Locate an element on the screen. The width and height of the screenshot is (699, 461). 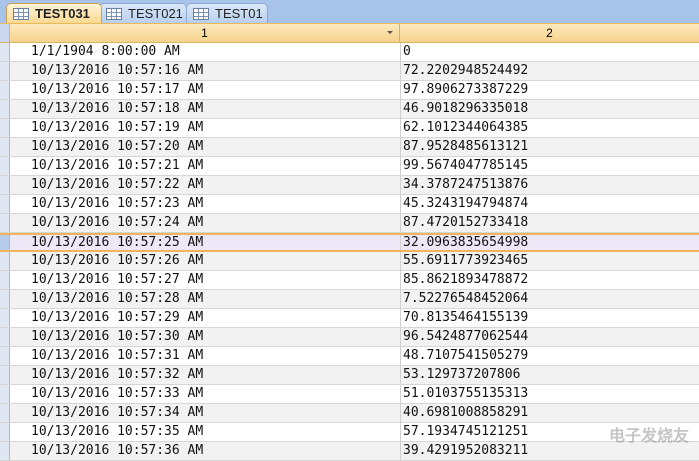
cell-col2: 34.3787247513876 is located at coordinates (464, 185).